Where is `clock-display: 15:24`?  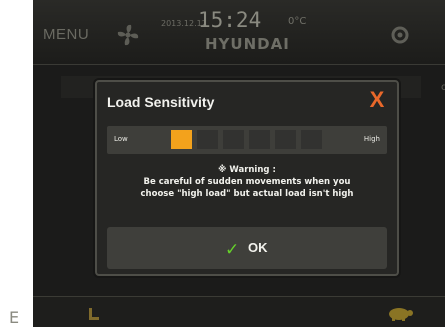
clock-display: 15:24 is located at coordinates (230, 20).